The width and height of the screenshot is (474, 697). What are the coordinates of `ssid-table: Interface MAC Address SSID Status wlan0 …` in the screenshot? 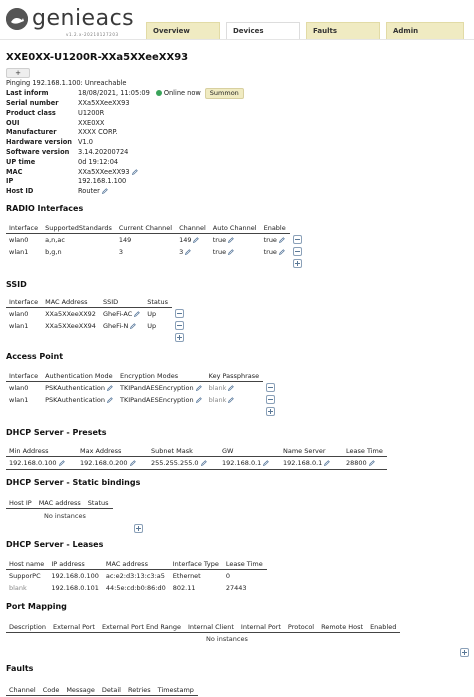 It's located at (97, 320).